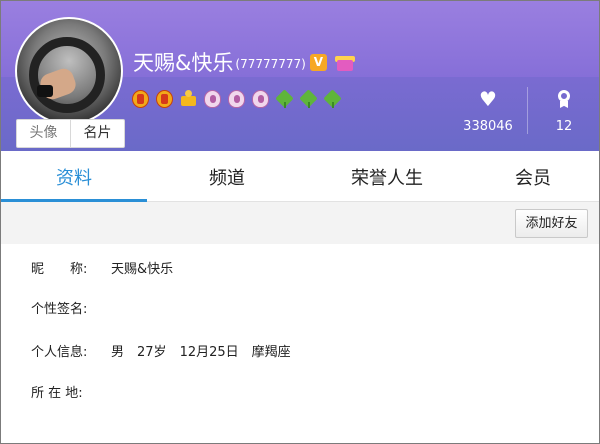 The height and width of the screenshot is (444, 600). What do you see at coordinates (564, 126) in the screenshot?
I see `medal-count: 12` at bounding box center [564, 126].